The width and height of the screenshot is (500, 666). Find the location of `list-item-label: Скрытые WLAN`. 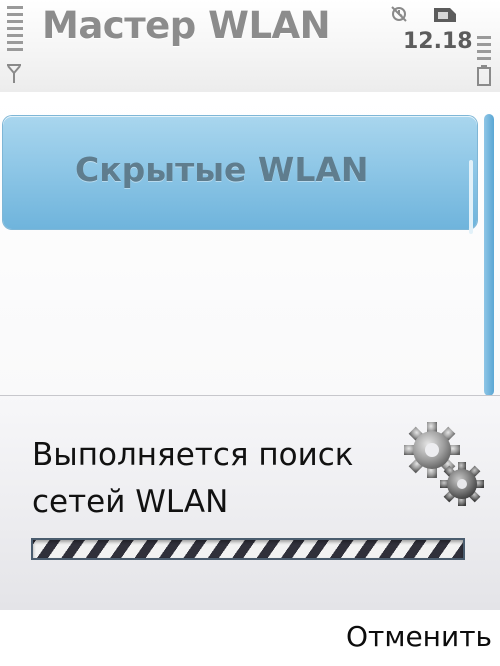

list-item-label: Скрытые WLAN is located at coordinates (222, 169).